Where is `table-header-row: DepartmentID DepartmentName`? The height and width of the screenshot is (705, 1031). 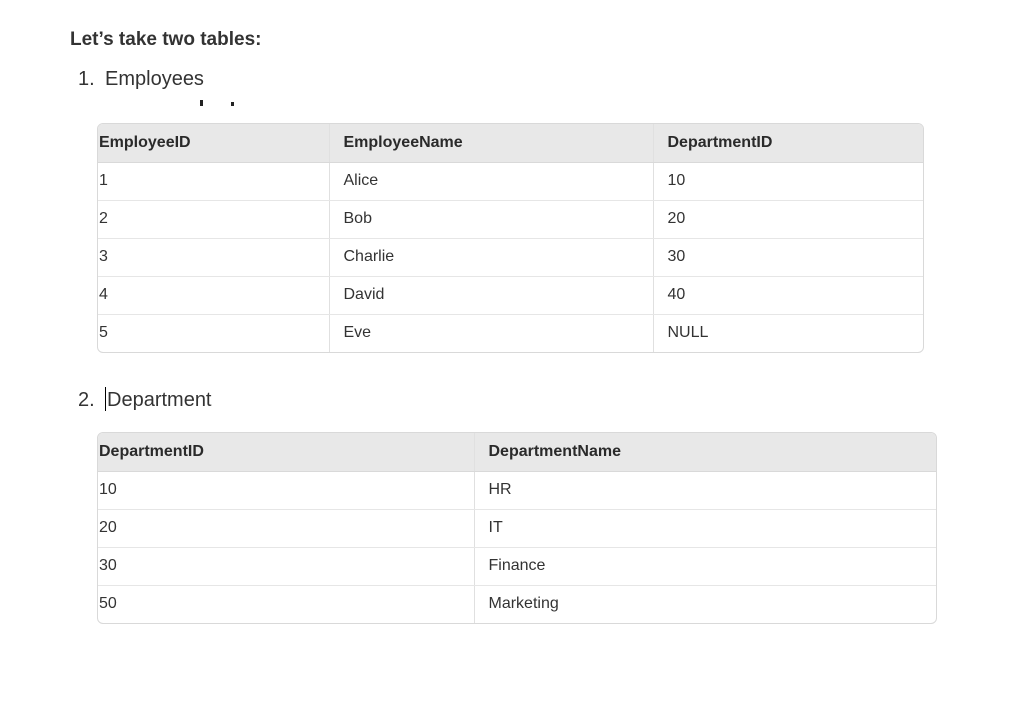 table-header-row: DepartmentID DepartmentName is located at coordinates (517, 452).